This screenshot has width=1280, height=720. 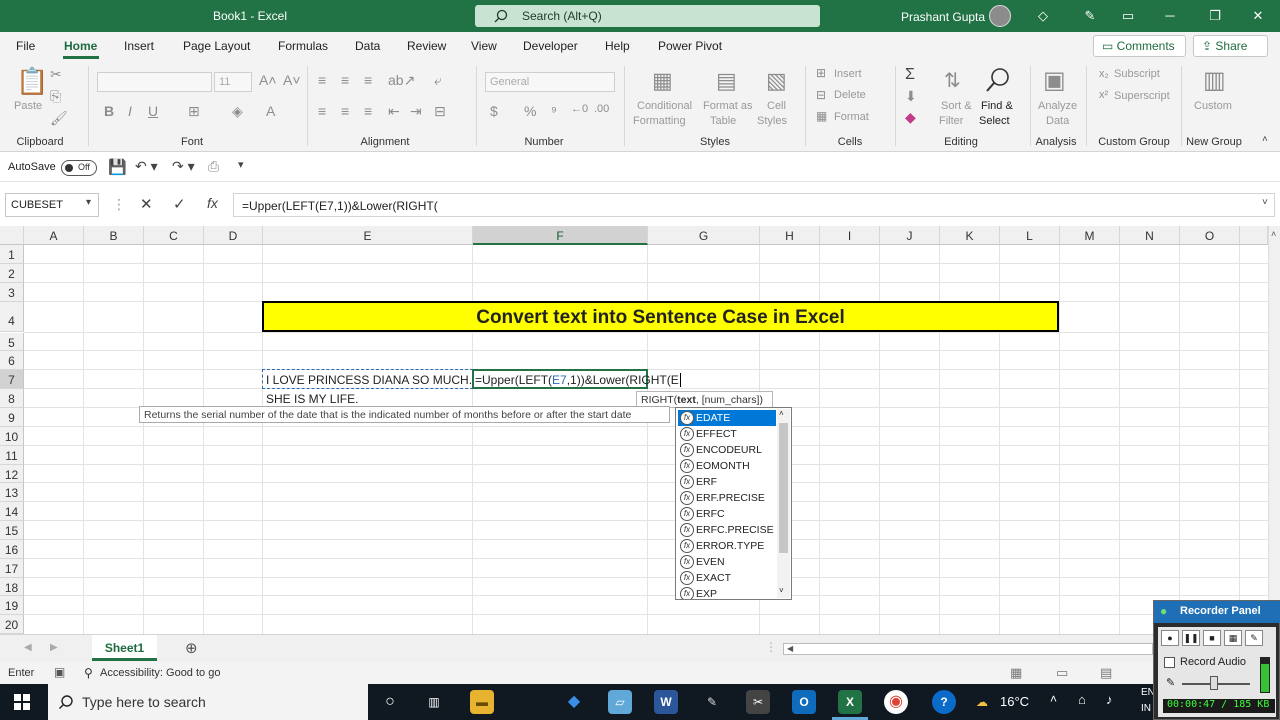 I want to click on tab-help: Help, so click(x=617, y=46).